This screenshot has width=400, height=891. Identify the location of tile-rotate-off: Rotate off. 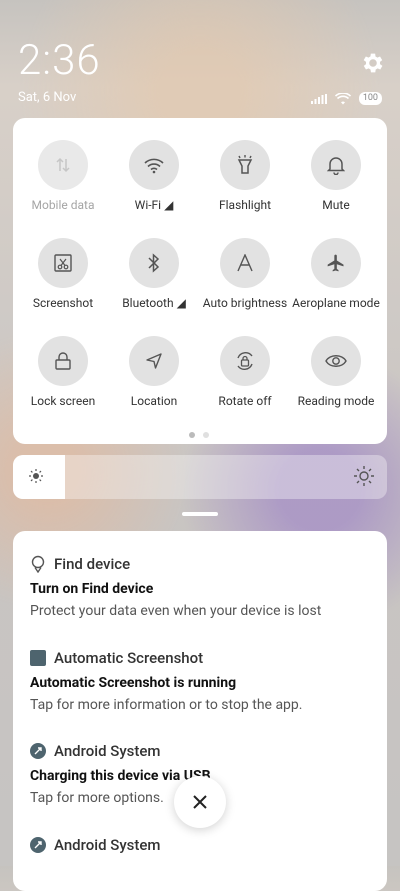
(245, 372).